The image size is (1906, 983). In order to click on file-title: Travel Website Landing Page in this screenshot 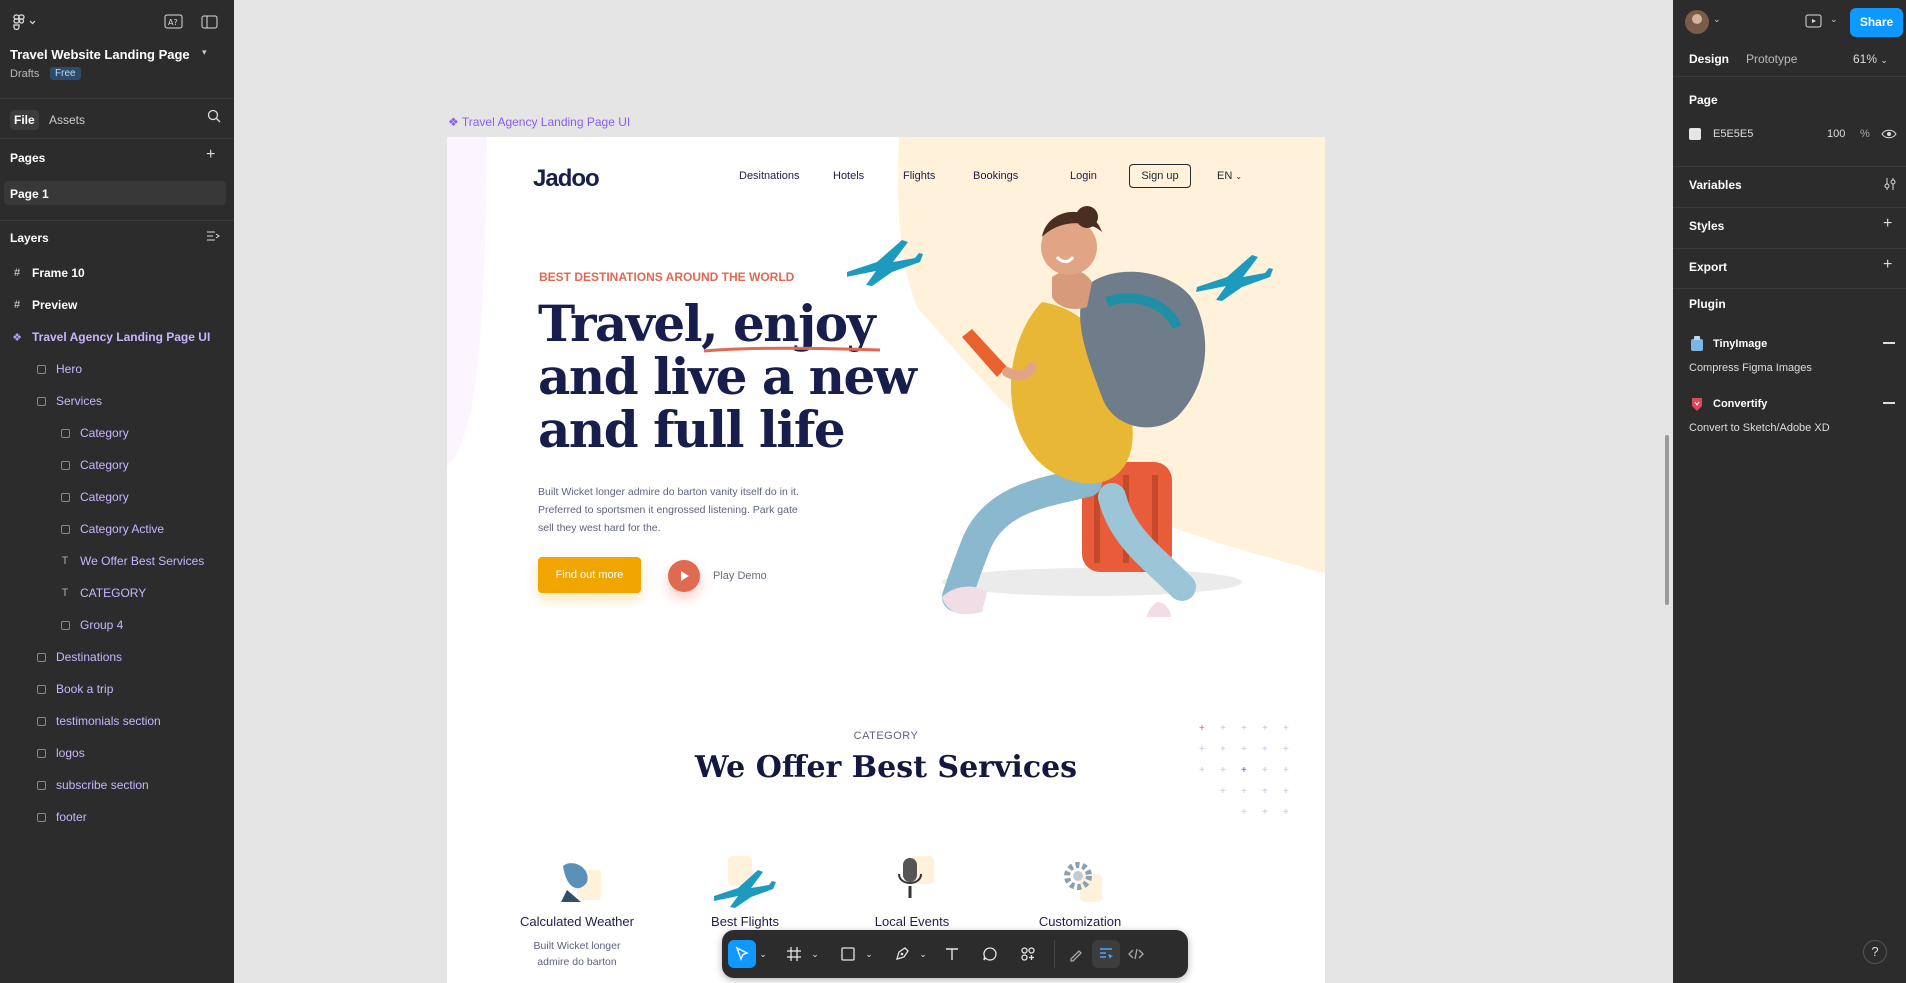, I will do `click(100, 54)`.